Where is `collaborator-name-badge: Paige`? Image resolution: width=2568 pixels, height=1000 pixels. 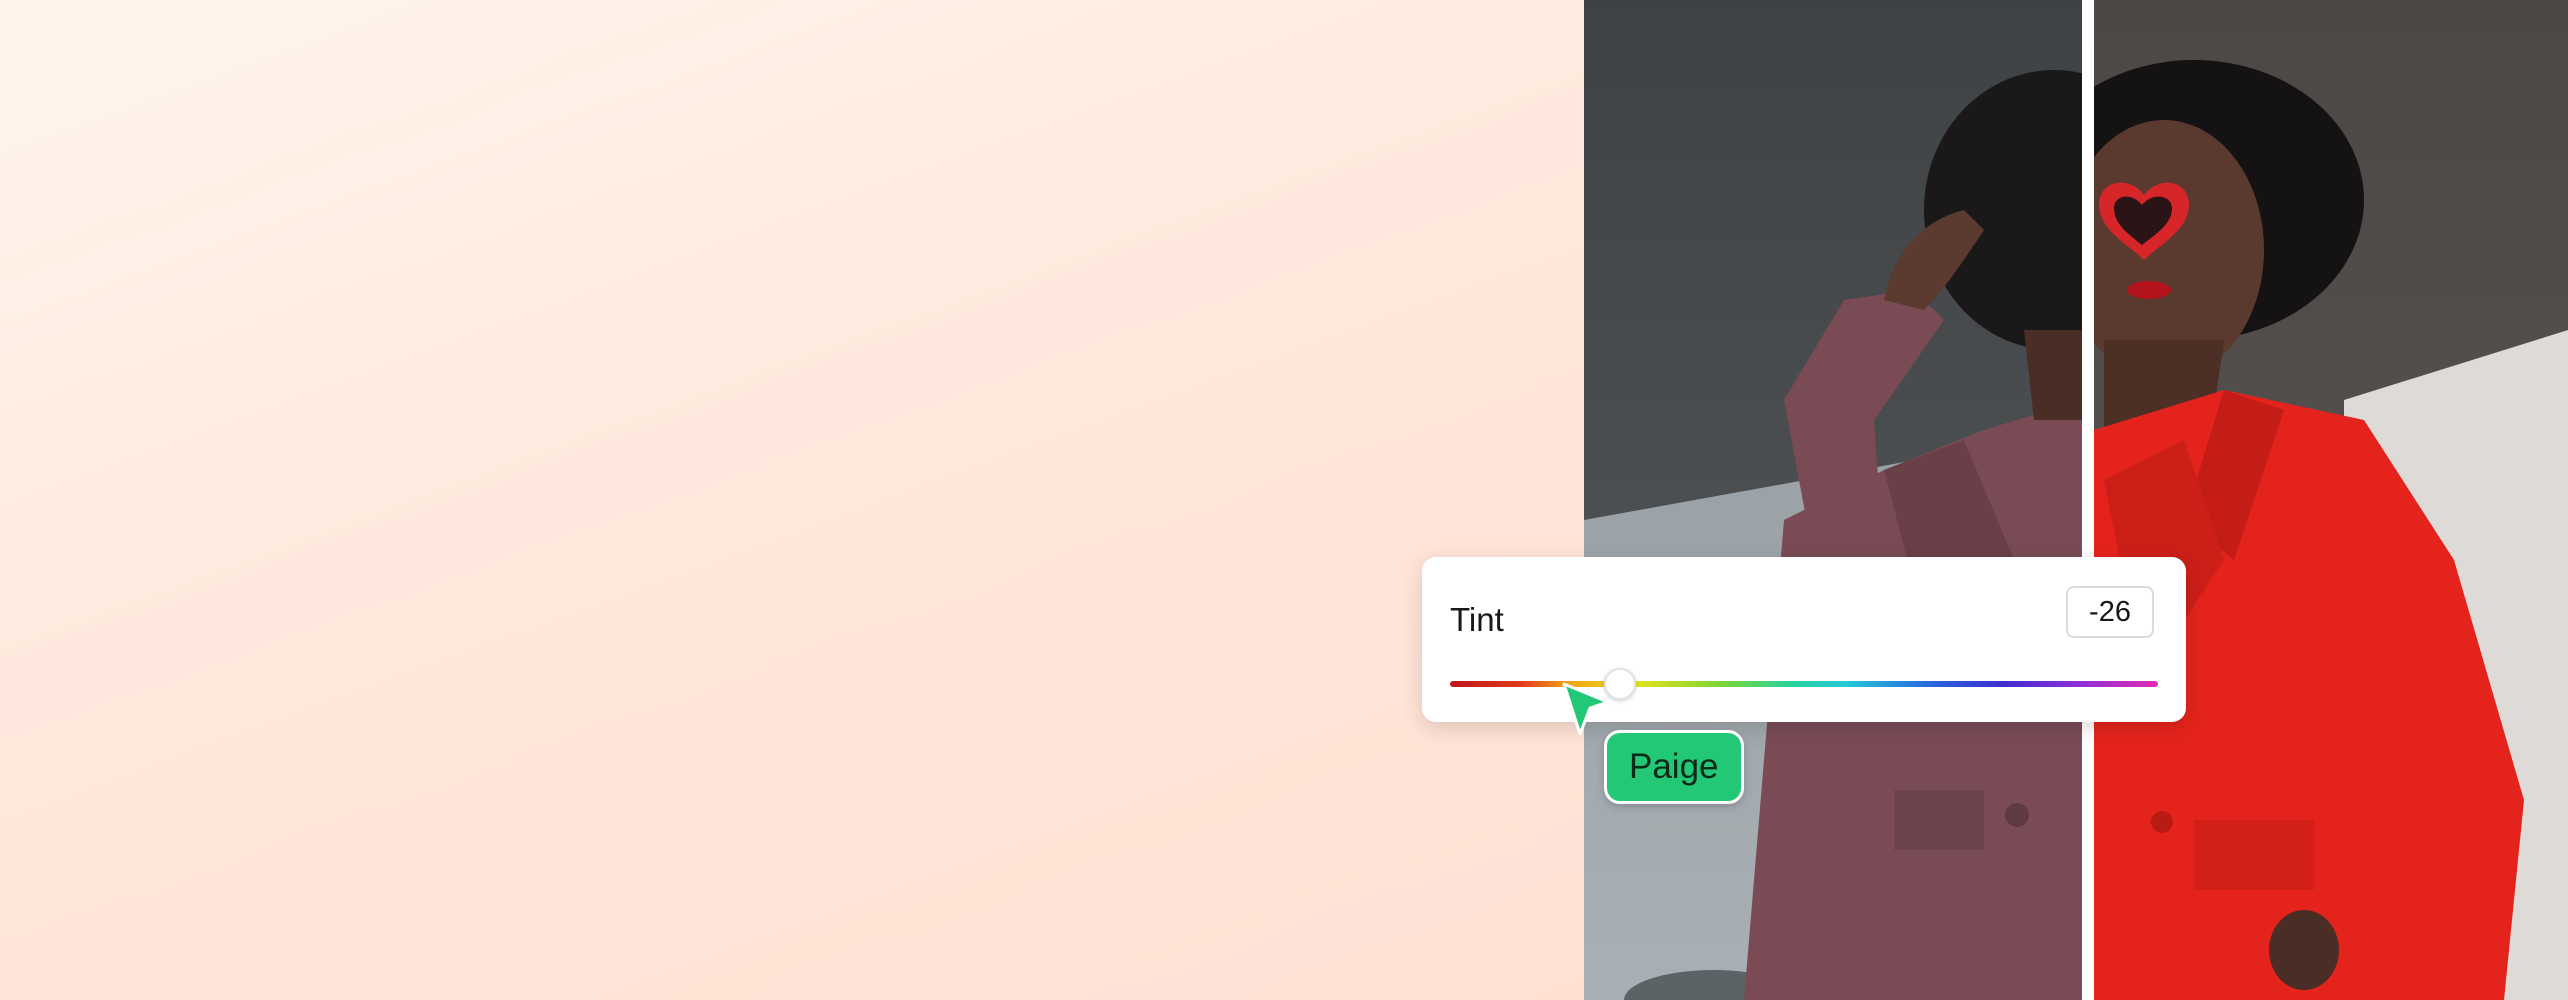 collaborator-name-badge: Paige is located at coordinates (1674, 767).